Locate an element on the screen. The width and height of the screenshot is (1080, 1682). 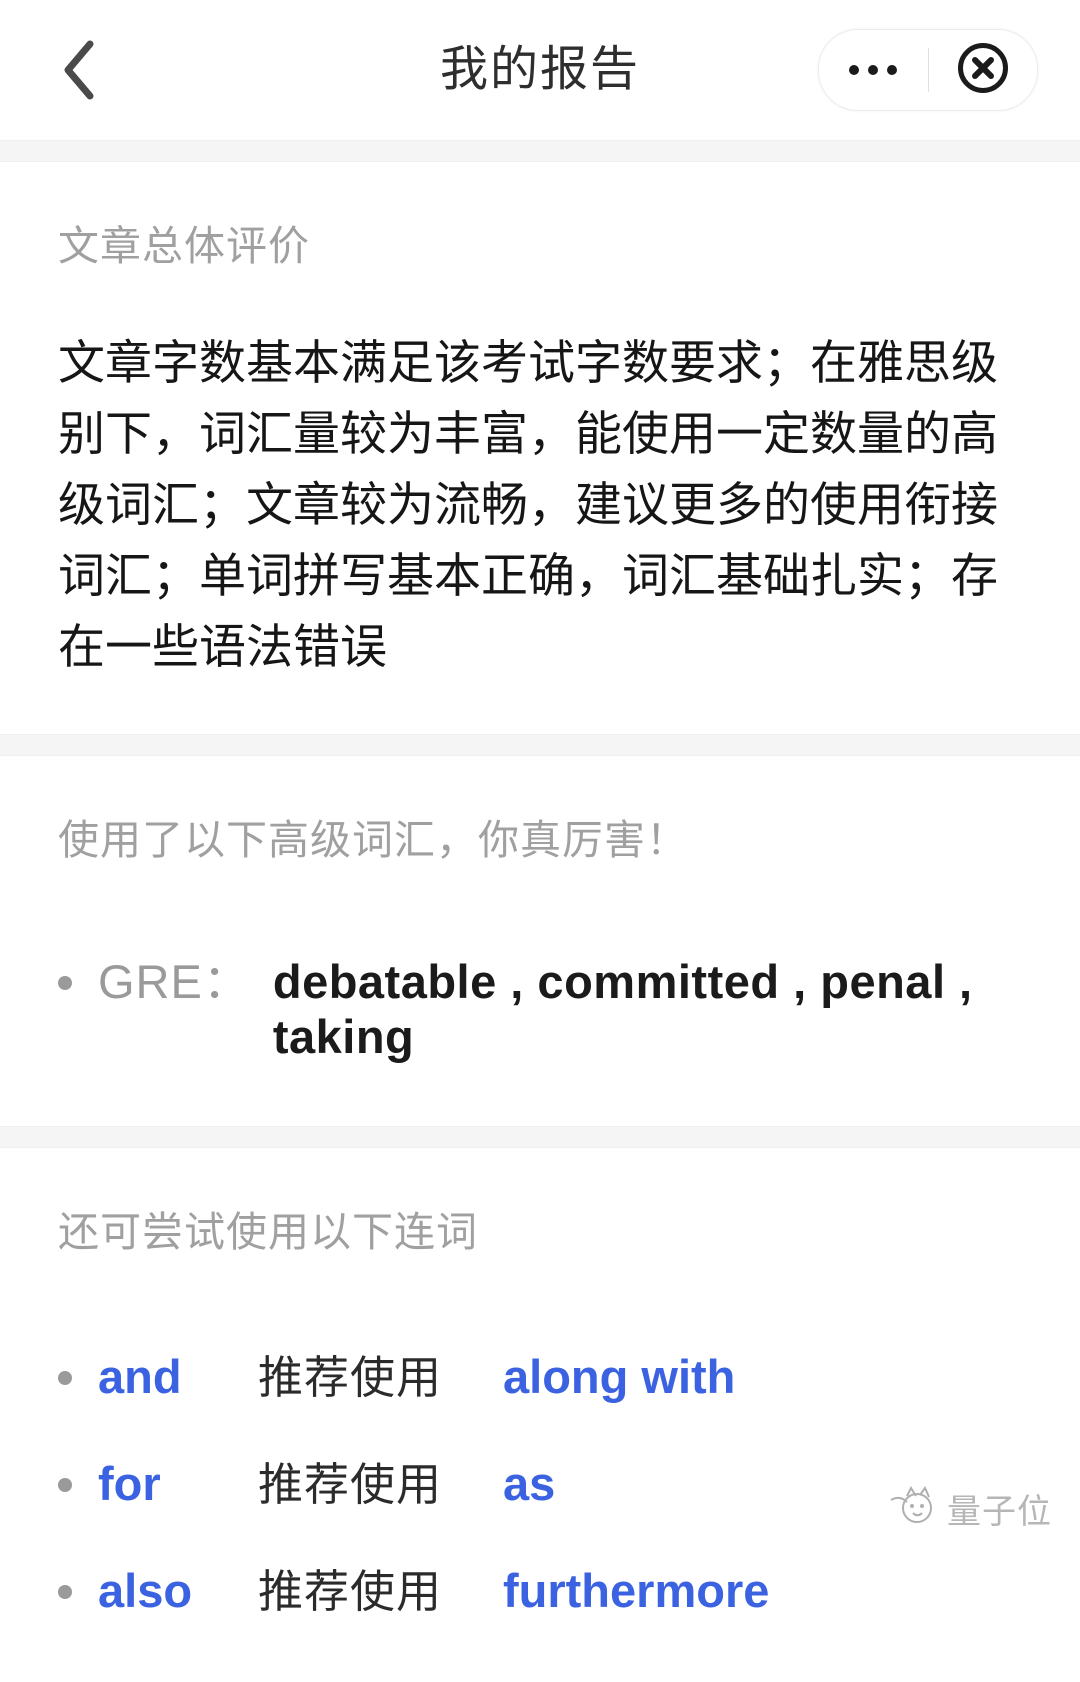
conjunction-suggestion: along with is located at coordinates (619, 1376).